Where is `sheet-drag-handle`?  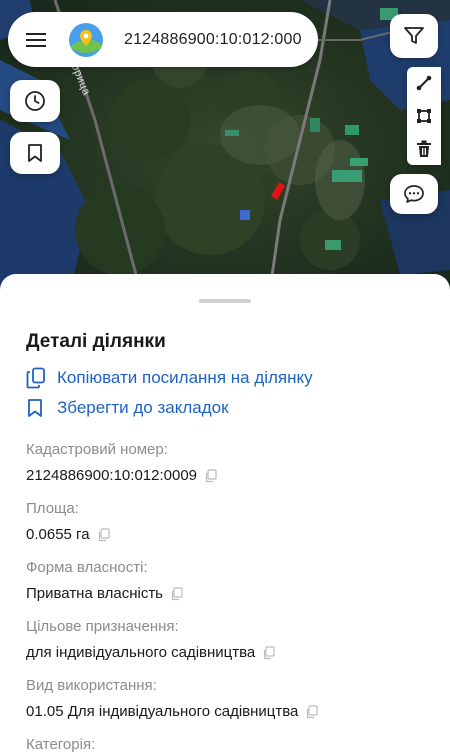
sheet-drag-handle is located at coordinates (225, 301).